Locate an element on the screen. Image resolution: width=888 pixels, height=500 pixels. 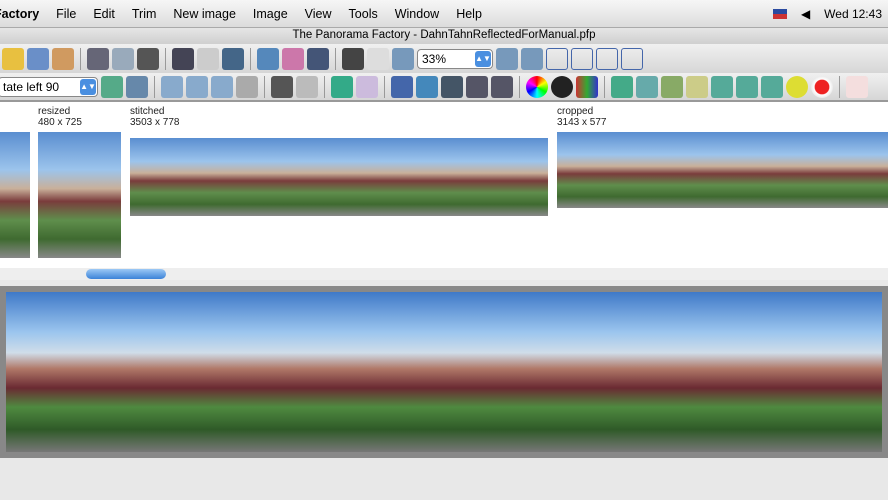
apply-icon is located at coordinates (112, 86).